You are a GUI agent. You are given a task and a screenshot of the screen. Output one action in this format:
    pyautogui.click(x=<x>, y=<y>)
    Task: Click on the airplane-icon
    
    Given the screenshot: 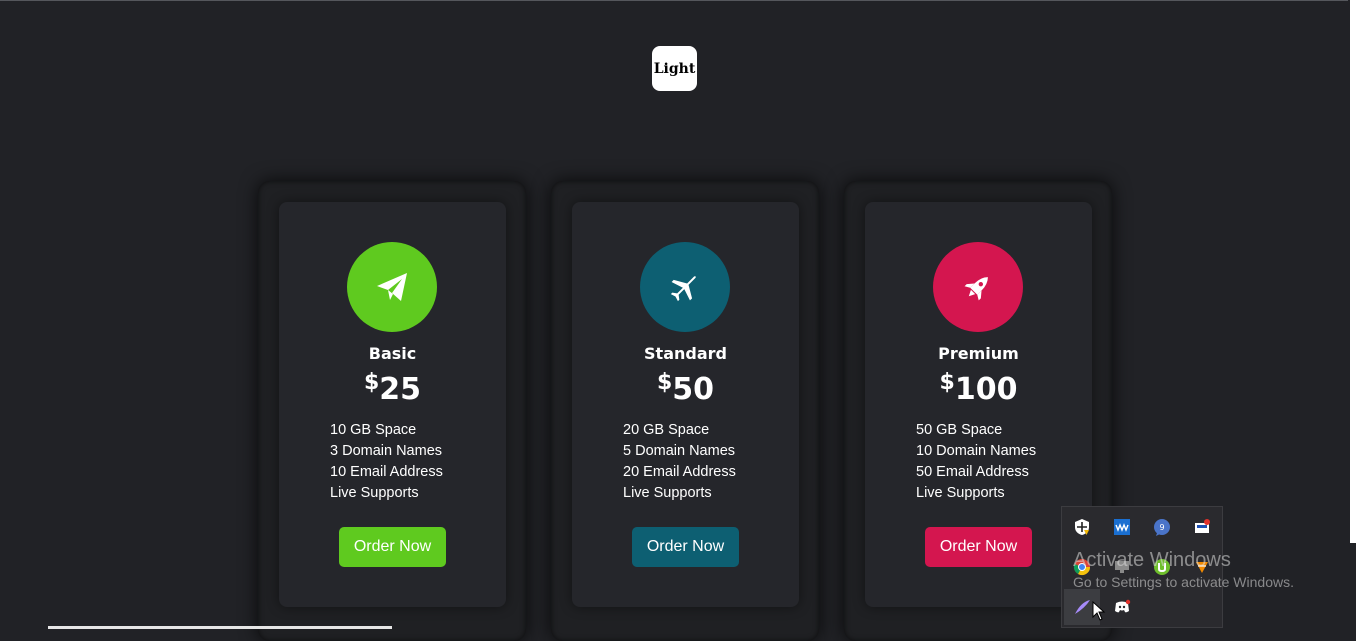 What is the action you would take?
    pyautogui.click(x=683, y=289)
    